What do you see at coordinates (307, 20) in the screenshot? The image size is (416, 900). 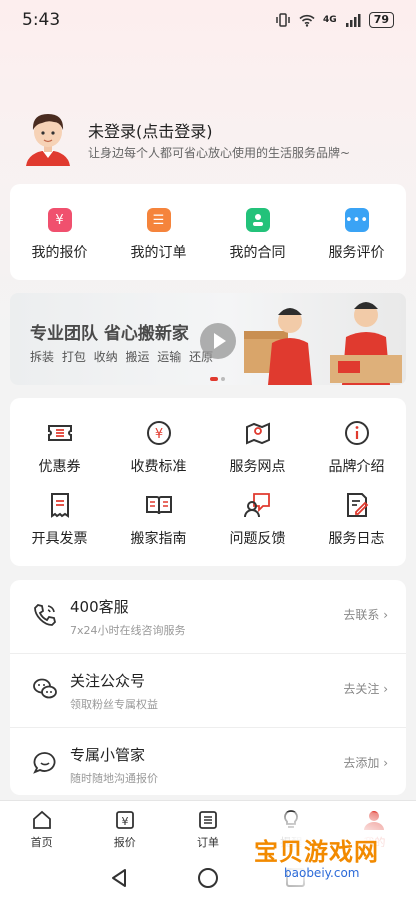 I see `wifi-icon` at bounding box center [307, 20].